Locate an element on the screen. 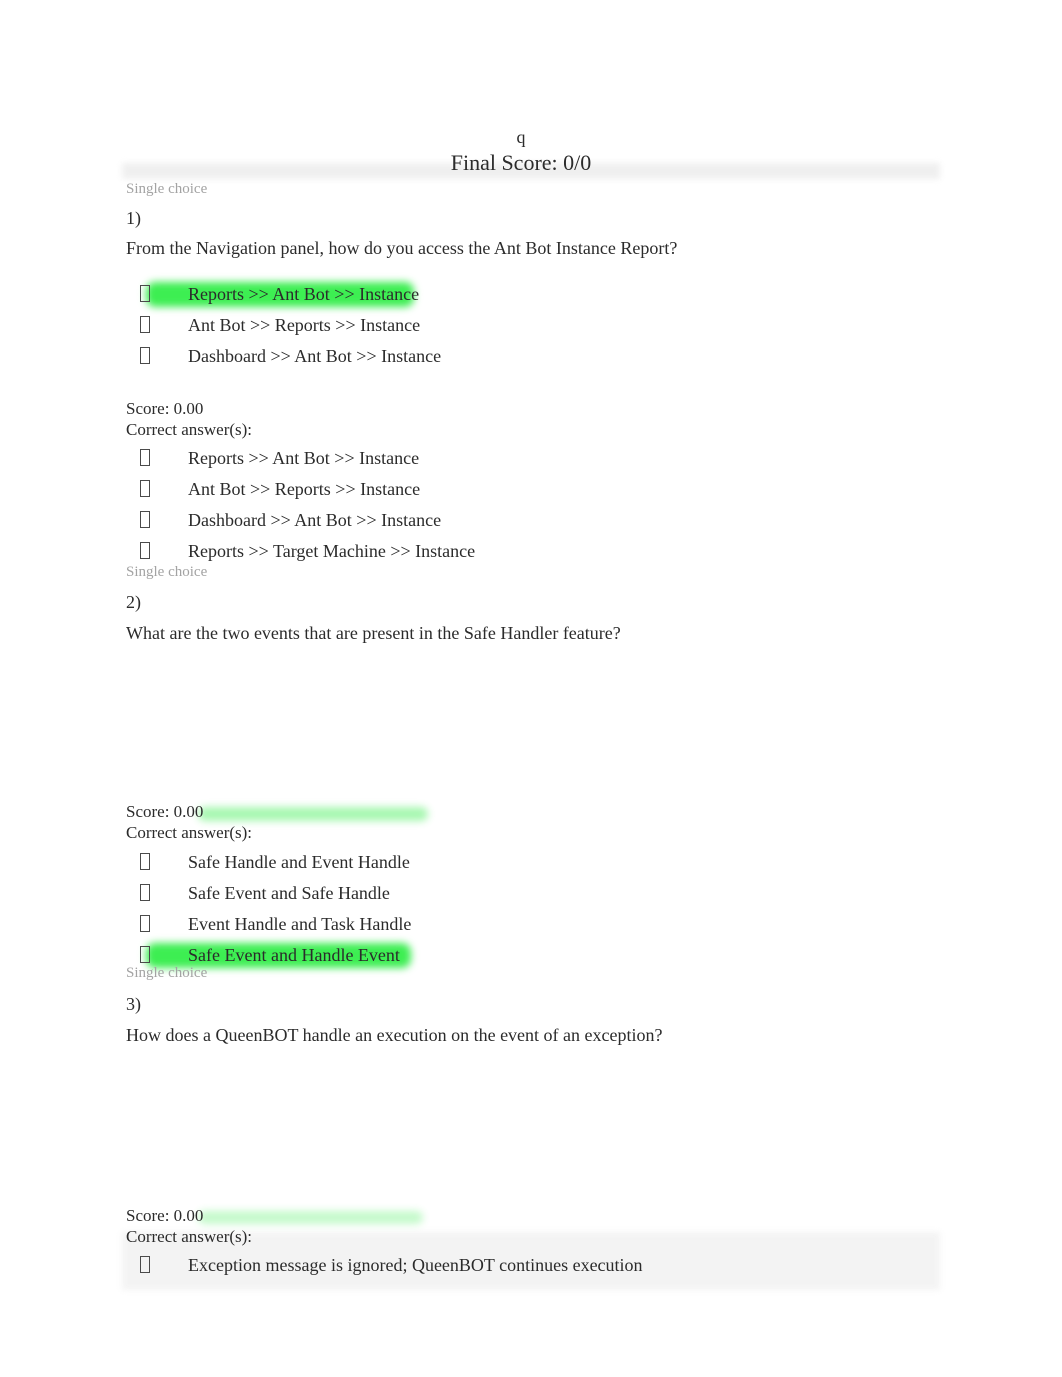 This screenshot has width=1062, height=1377. question-2-empty-response-area is located at coordinates (534, 730).